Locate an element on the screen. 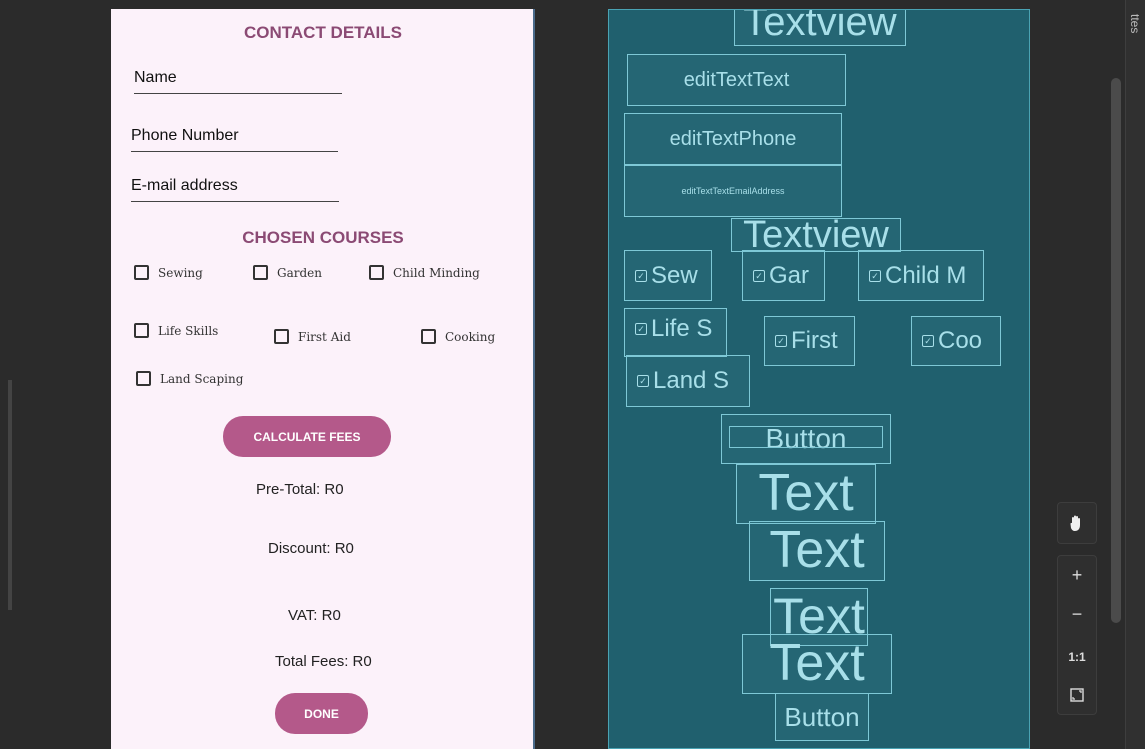  bp-edit-text: editTextText is located at coordinates (736, 80).